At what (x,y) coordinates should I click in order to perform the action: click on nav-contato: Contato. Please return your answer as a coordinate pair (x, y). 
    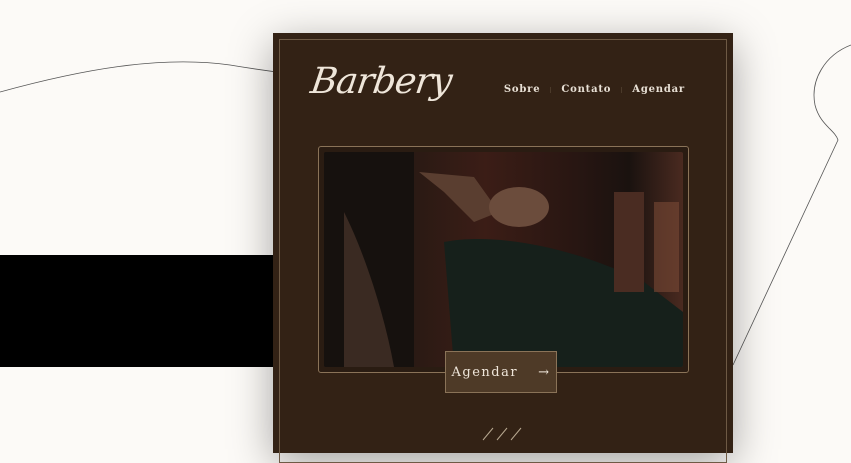
    Looking at the image, I should click on (586, 89).